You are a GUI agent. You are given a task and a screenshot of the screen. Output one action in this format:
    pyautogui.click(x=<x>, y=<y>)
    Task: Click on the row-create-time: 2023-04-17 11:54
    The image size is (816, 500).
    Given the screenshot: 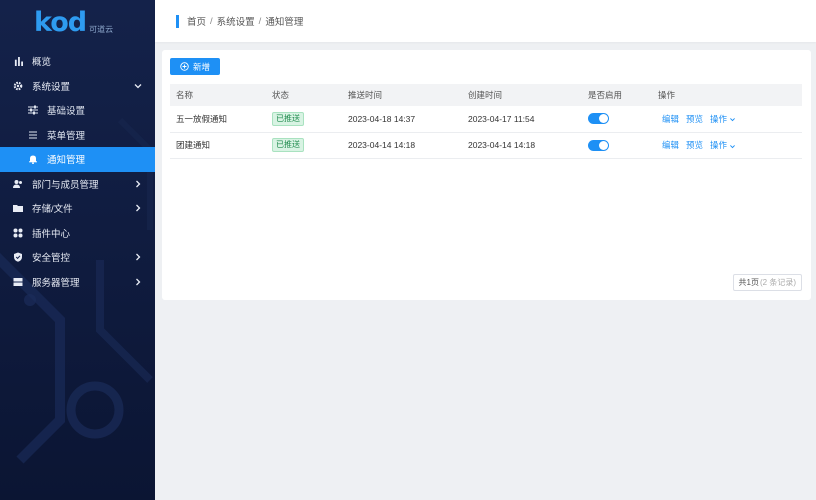 What is the action you would take?
    pyautogui.click(x=501, y=118)
    